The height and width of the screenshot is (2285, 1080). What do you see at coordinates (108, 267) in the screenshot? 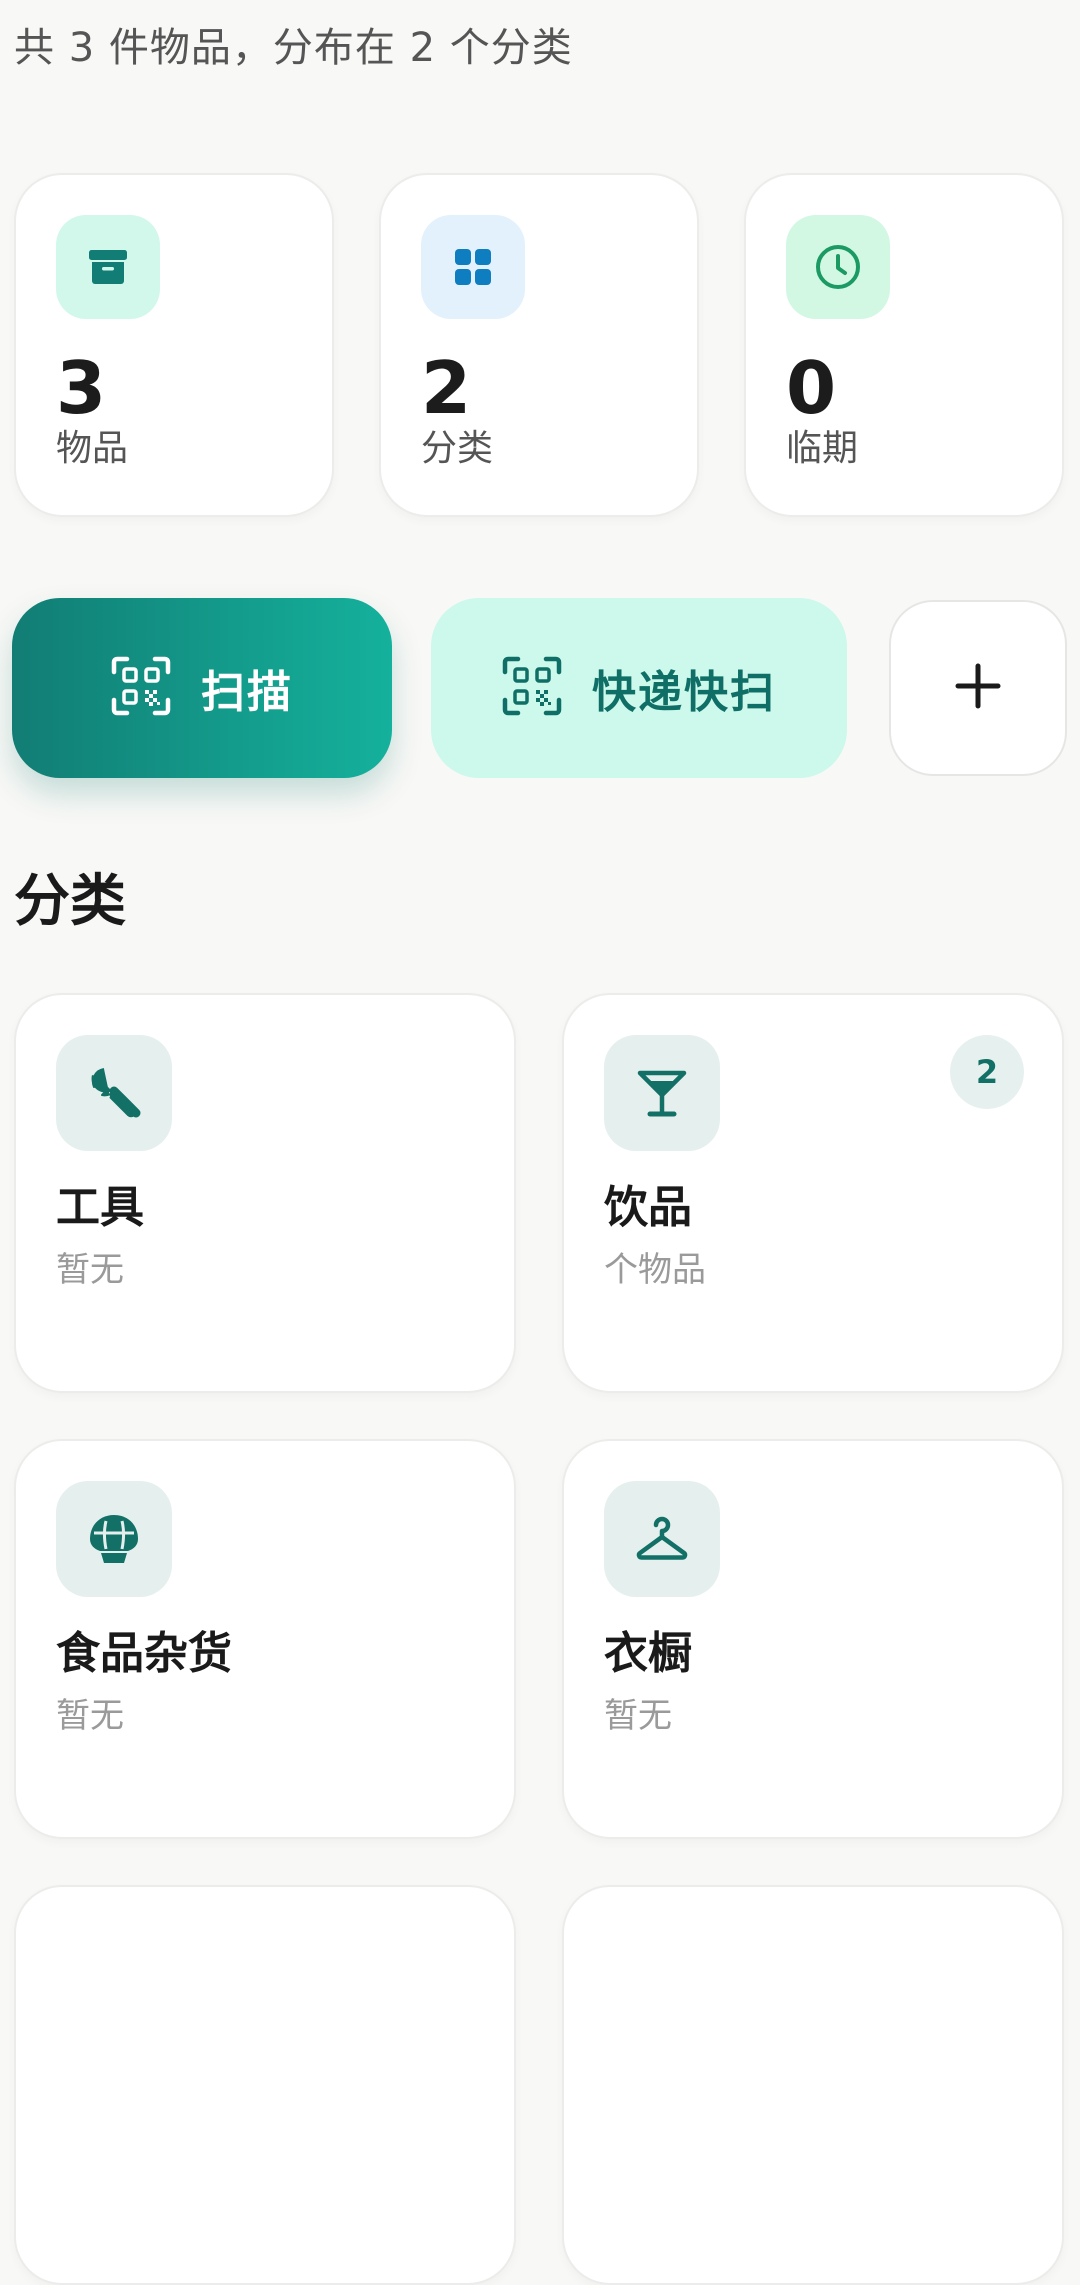
I see `archive-box-icon` at bounding box center [108, 267].